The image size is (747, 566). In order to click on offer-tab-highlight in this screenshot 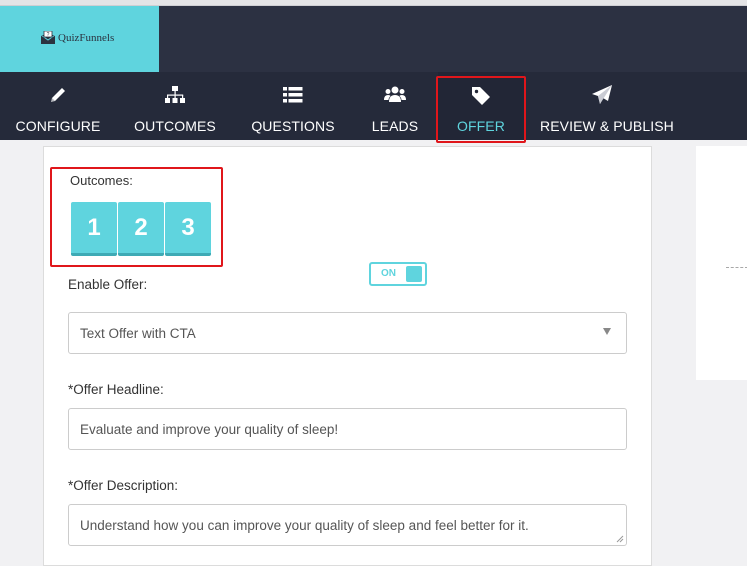, I will do `click(481, 109)`.